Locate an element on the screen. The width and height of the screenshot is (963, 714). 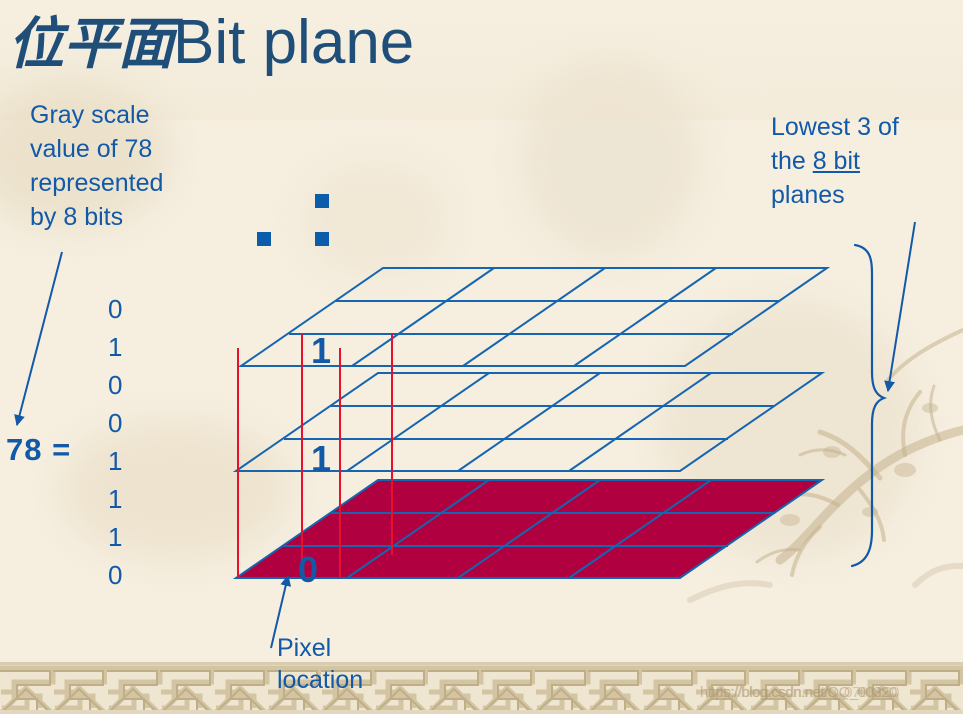
arrow-down-icon is located at coordinates (900, 307).